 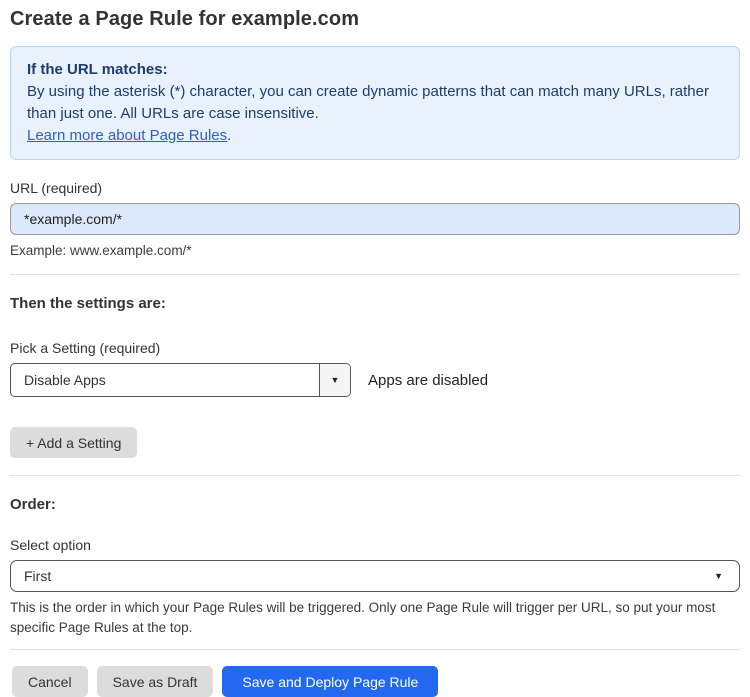 I want to click on info-box-heading: If the URL matches:, so click(x=97, y=69).